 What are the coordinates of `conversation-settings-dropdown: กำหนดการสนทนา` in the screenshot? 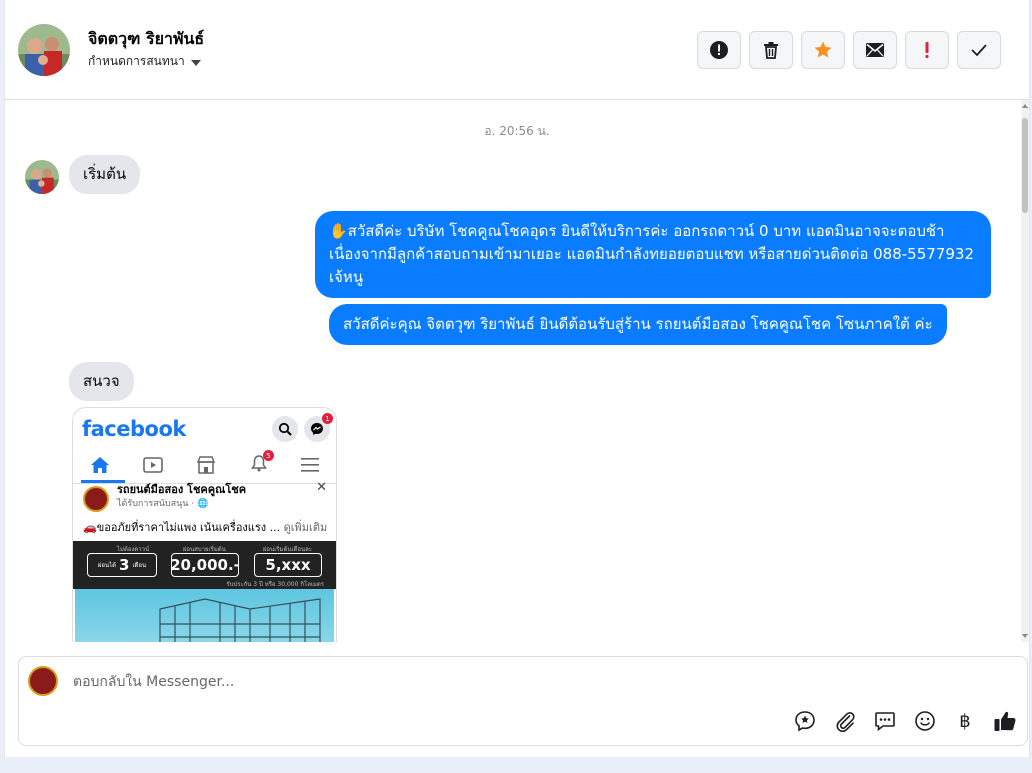 It's located at (144, 61).